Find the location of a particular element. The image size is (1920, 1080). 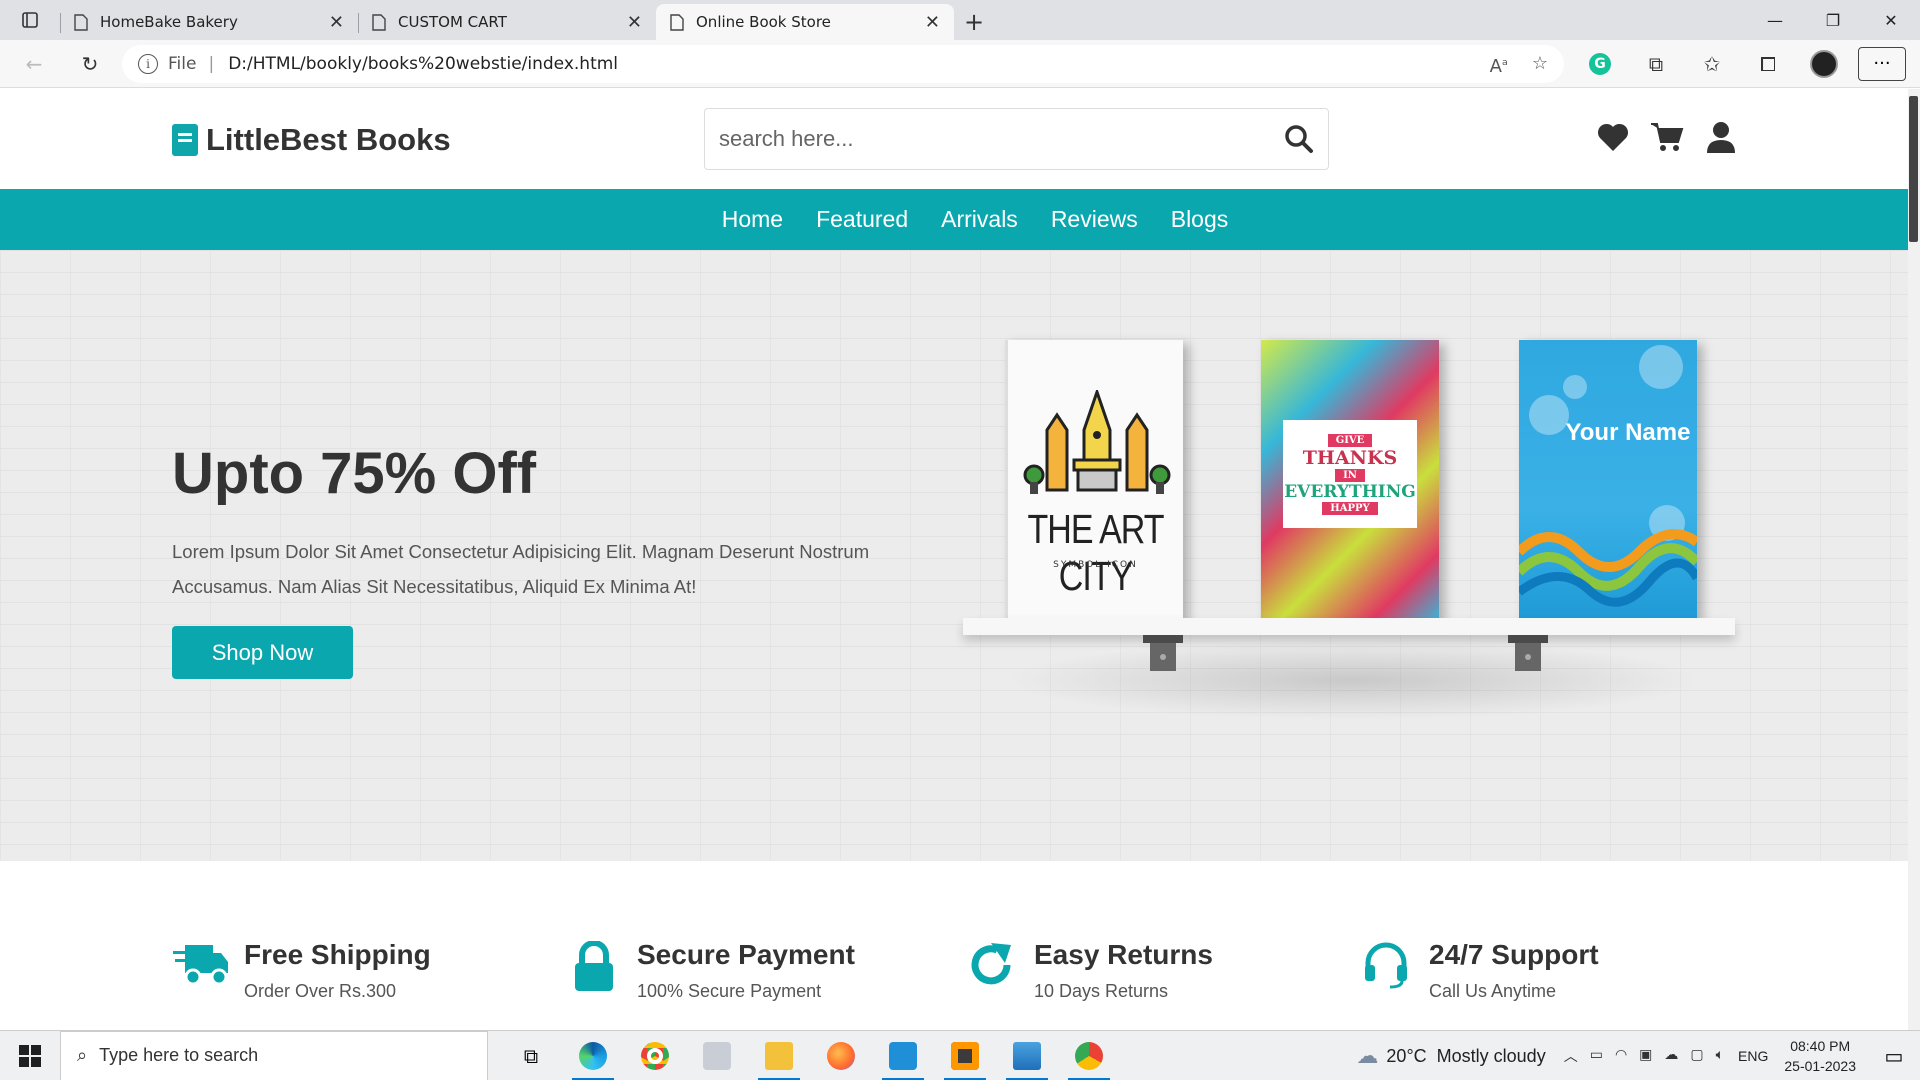

nav-link-home: Home is located at coordinates (752, 219).